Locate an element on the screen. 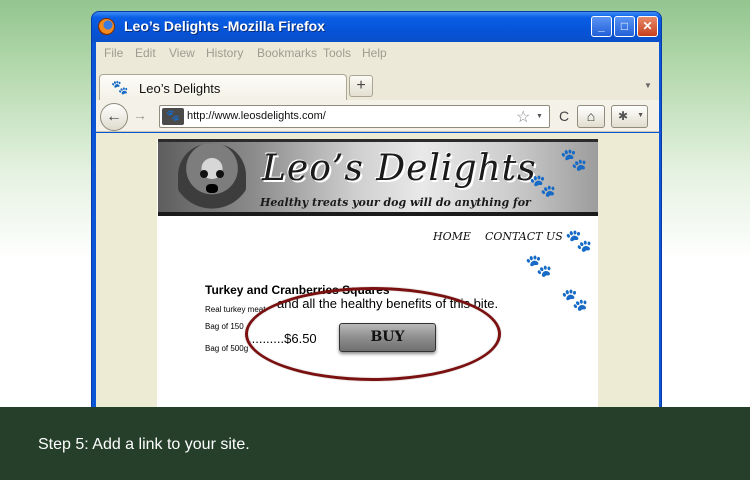  home-button: ⌂ is located at coordinates (591, 116).